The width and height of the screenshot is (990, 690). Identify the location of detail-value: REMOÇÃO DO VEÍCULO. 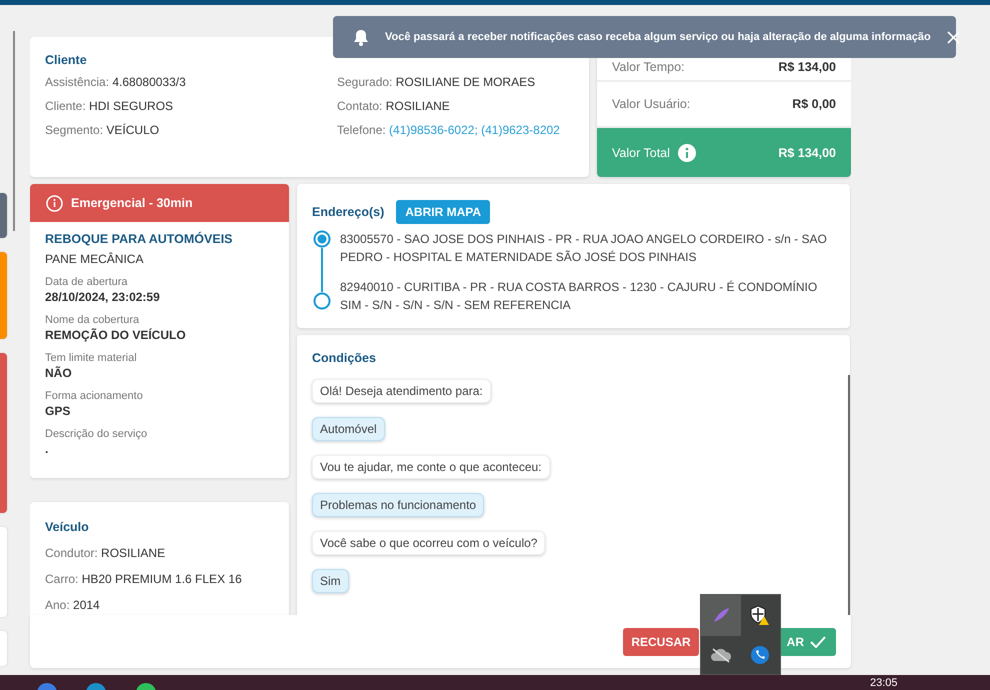
(116, 335).